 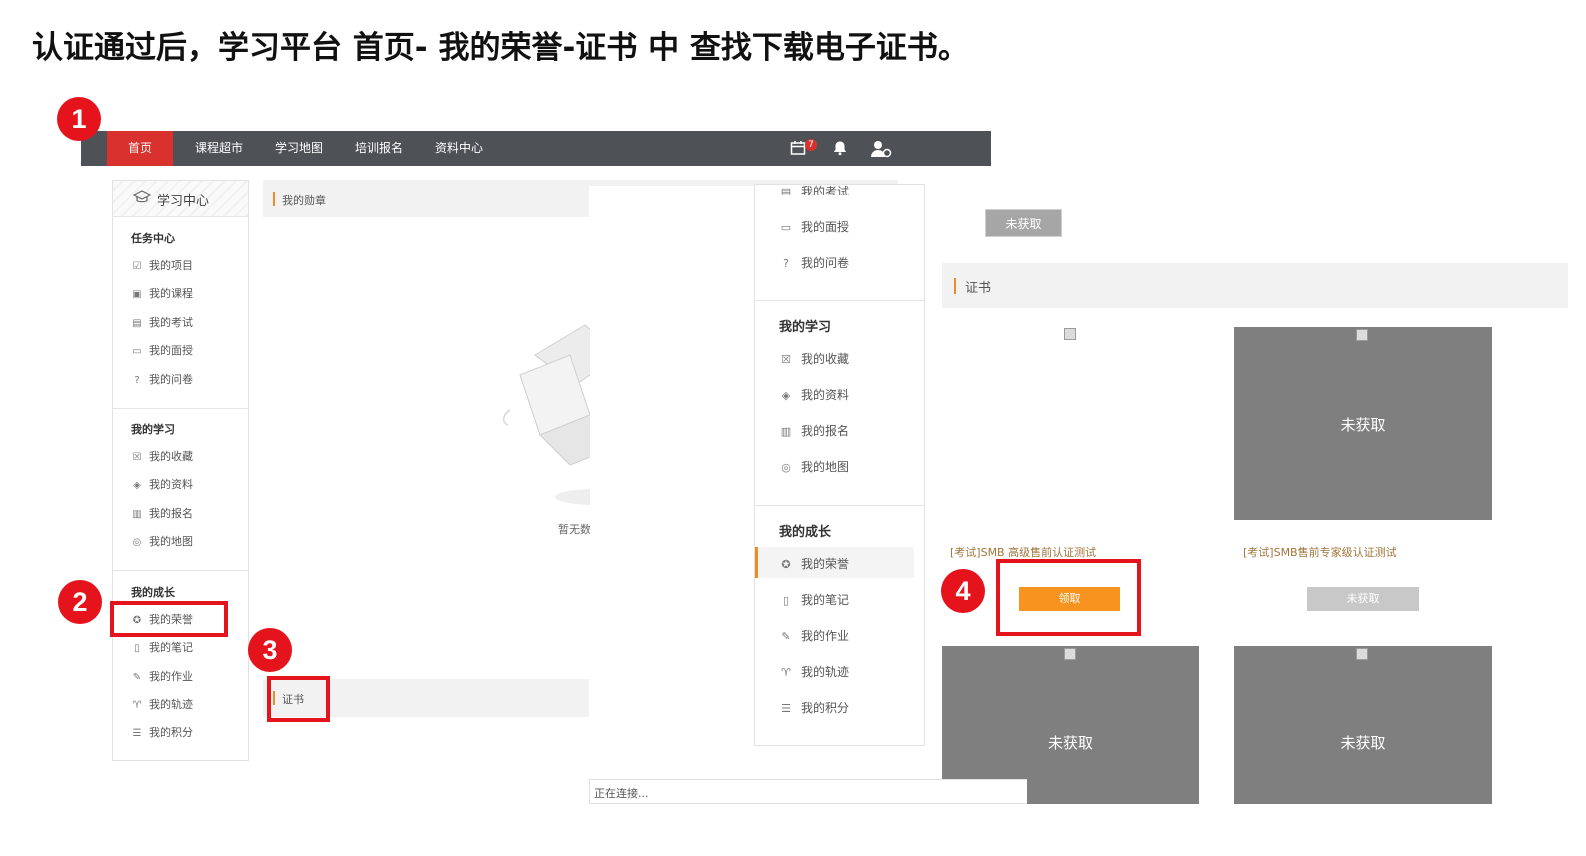 I want to click on active-item-accent, so click(x=756, y=562).